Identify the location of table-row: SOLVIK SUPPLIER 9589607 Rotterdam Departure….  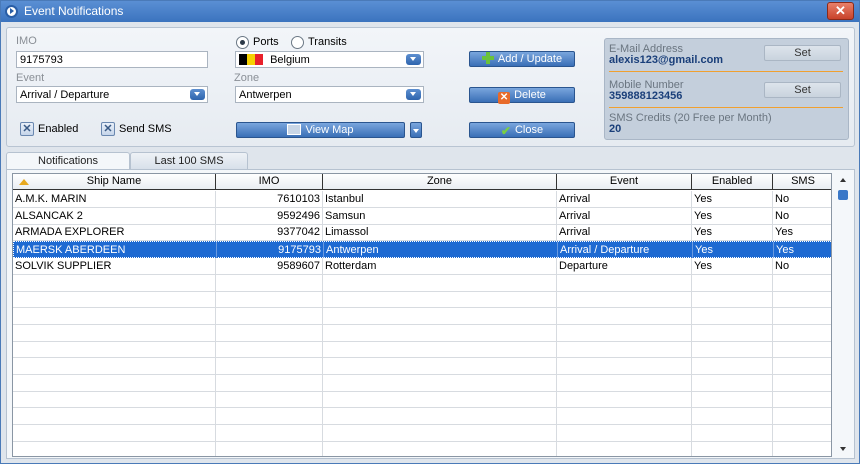
(422, 266).